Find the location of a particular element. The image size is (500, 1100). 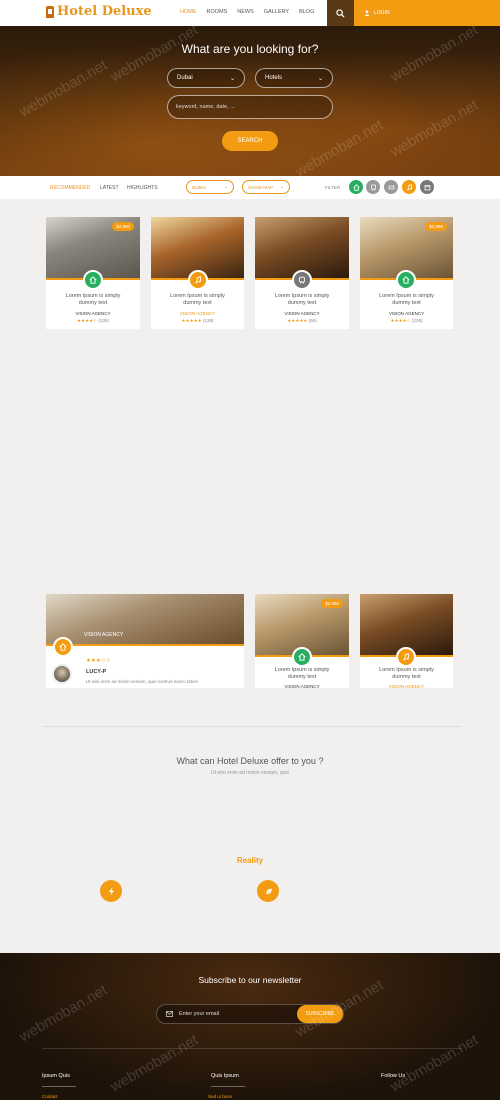

tab-latest: LATEST is located at coordinates (109, 188).